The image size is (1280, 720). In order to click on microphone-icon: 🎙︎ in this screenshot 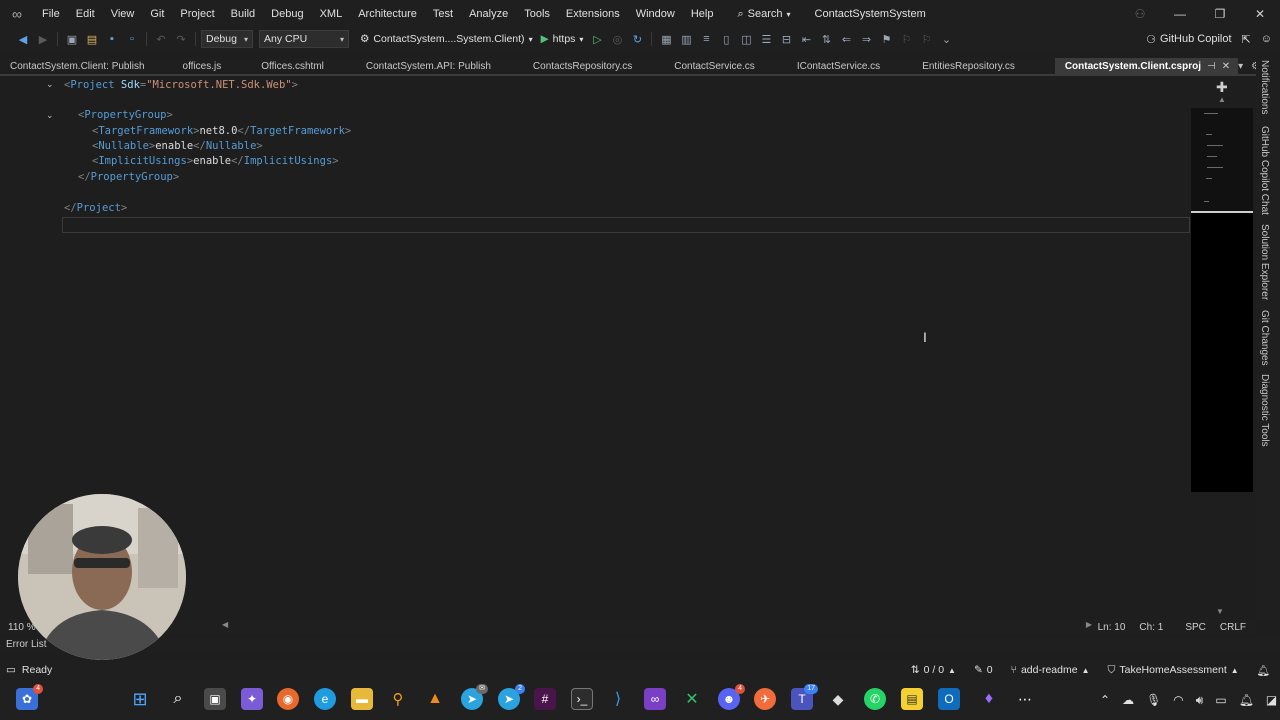, I will do `click(1153, 700)`.